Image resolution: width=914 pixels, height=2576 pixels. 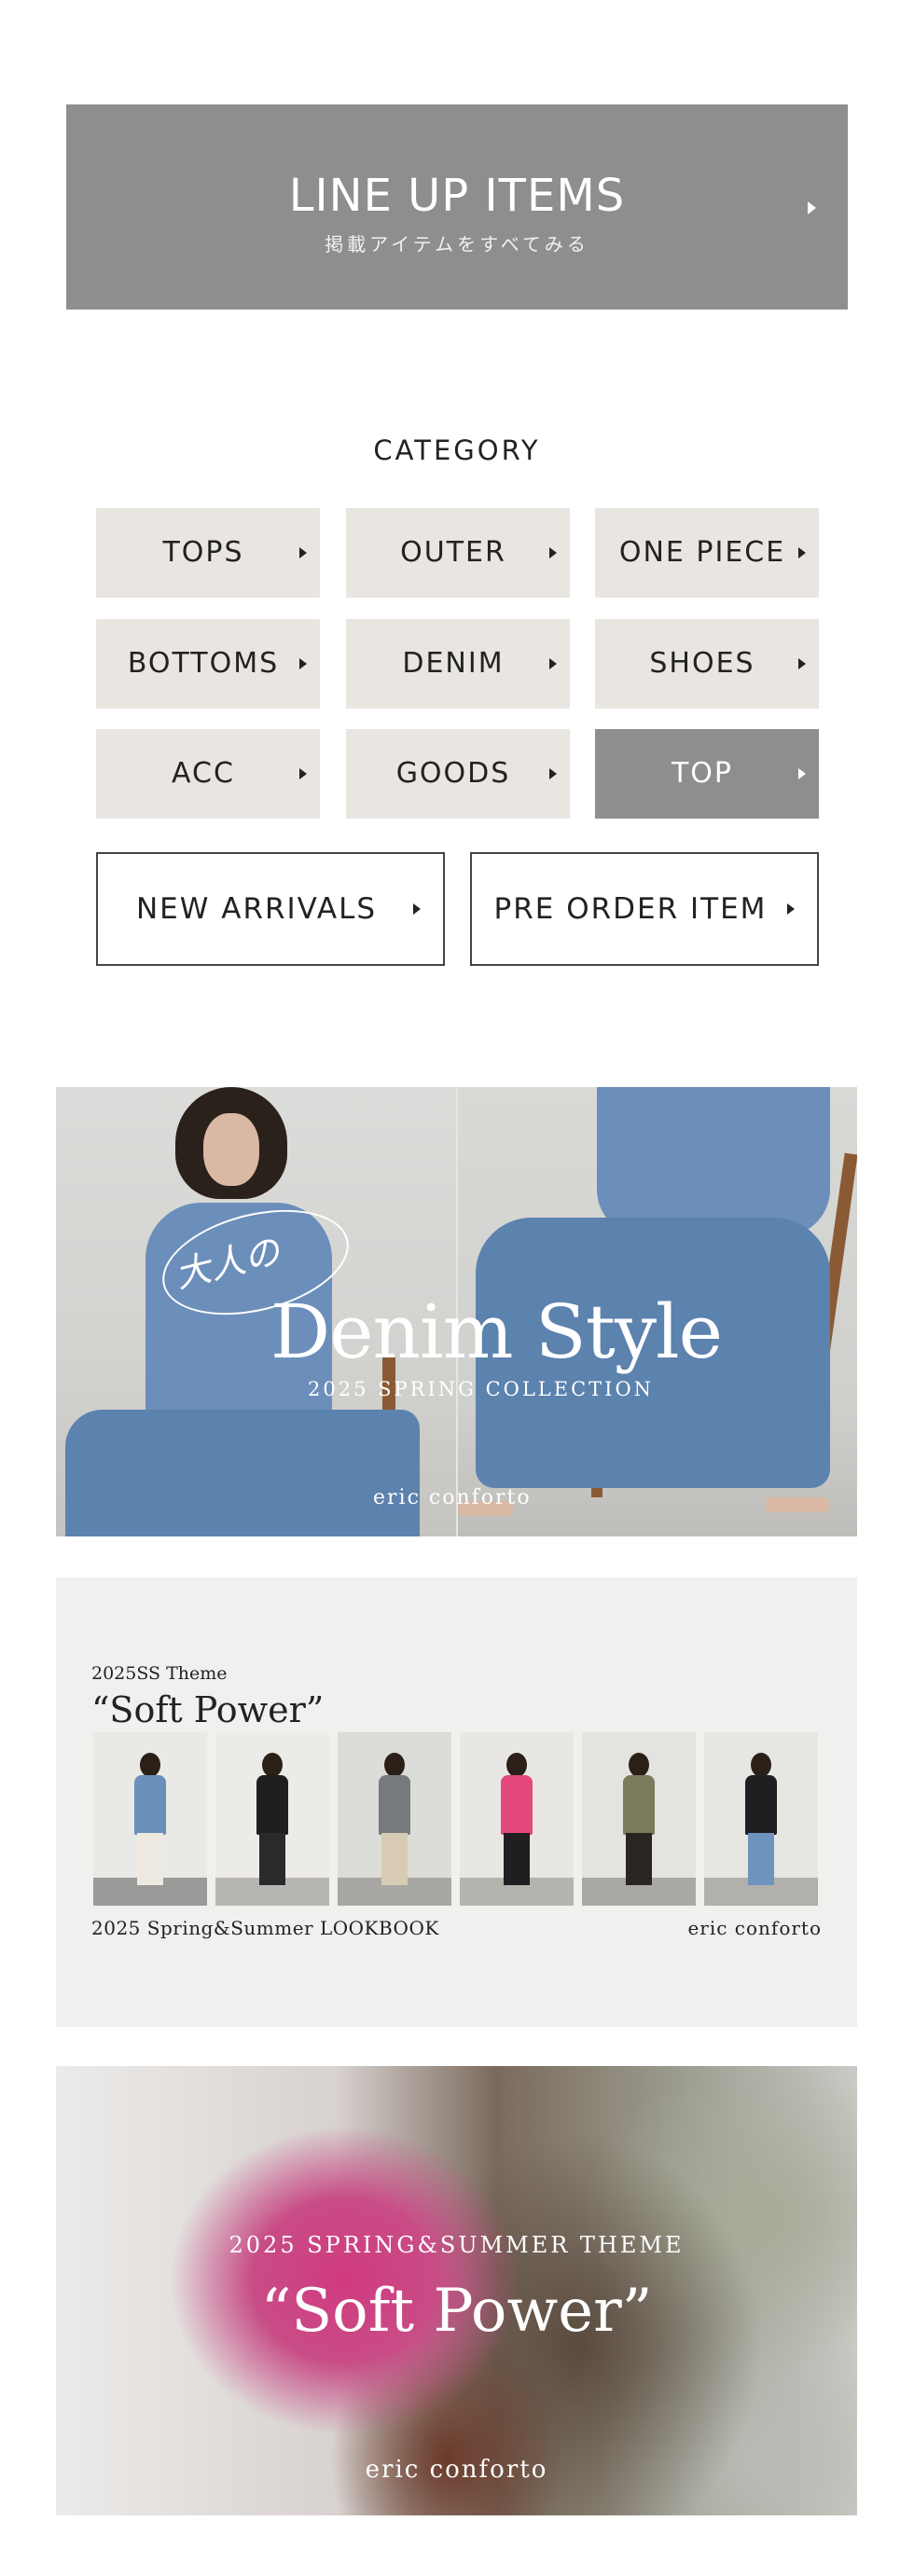 What do you see at coordinates (713, 1162) in the screenshot?
I see `denim-jacket` at bounding box center [713, 1162].